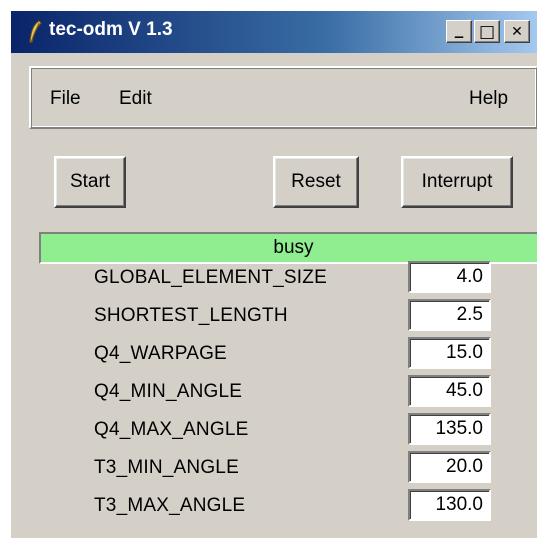 The width and height of the screenshot is (537, 538). Describe the element at coordinates (316, 182) in the screenshot. I see `reset-button: Reset` at that location.